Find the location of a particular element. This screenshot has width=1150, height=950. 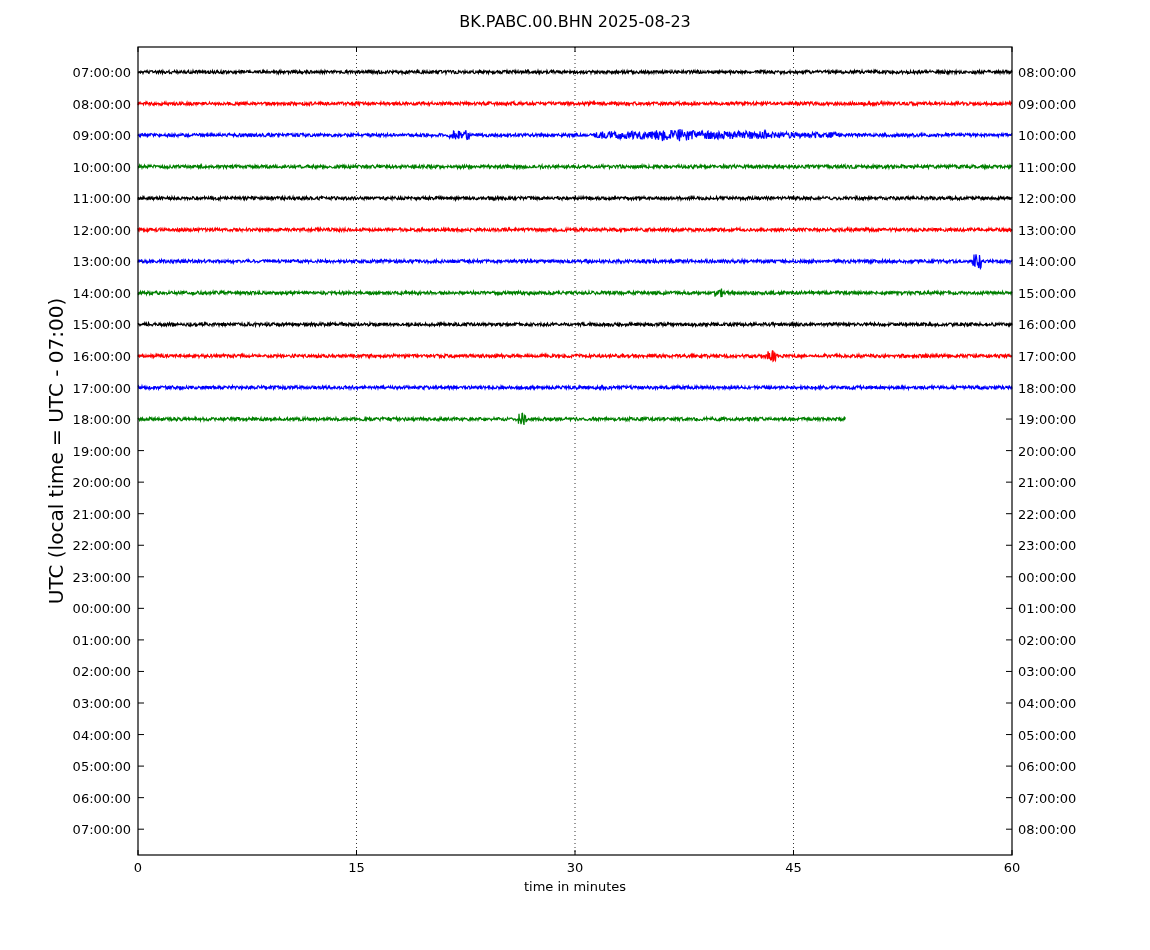

chart-title: BK.PABC.00.BHN 2025-08-23 is located at coordinates (575, 21).